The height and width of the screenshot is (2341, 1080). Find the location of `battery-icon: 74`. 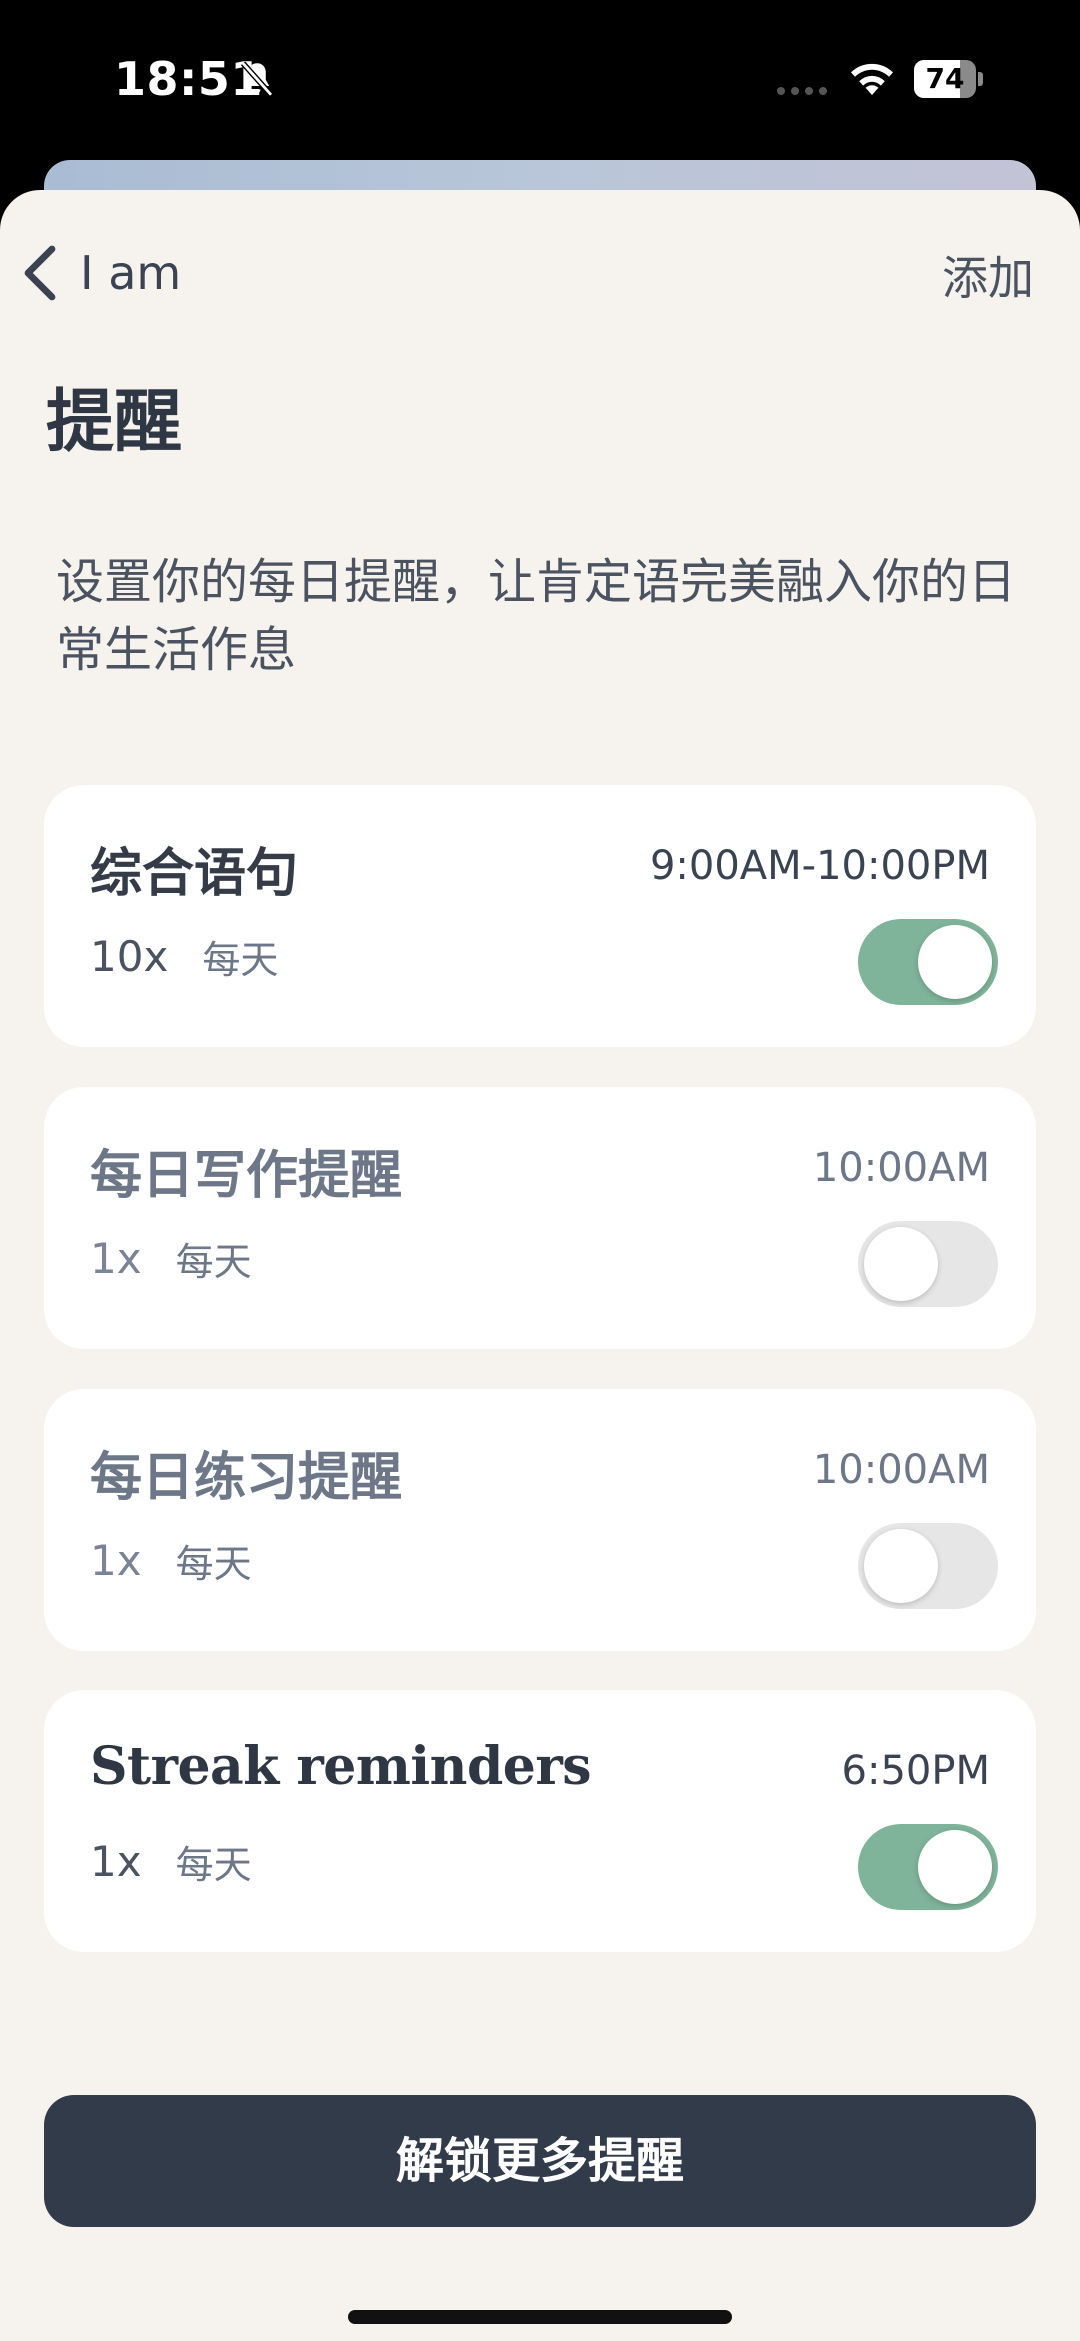

battery-icon: 74 is located at coordinates (949, 79).